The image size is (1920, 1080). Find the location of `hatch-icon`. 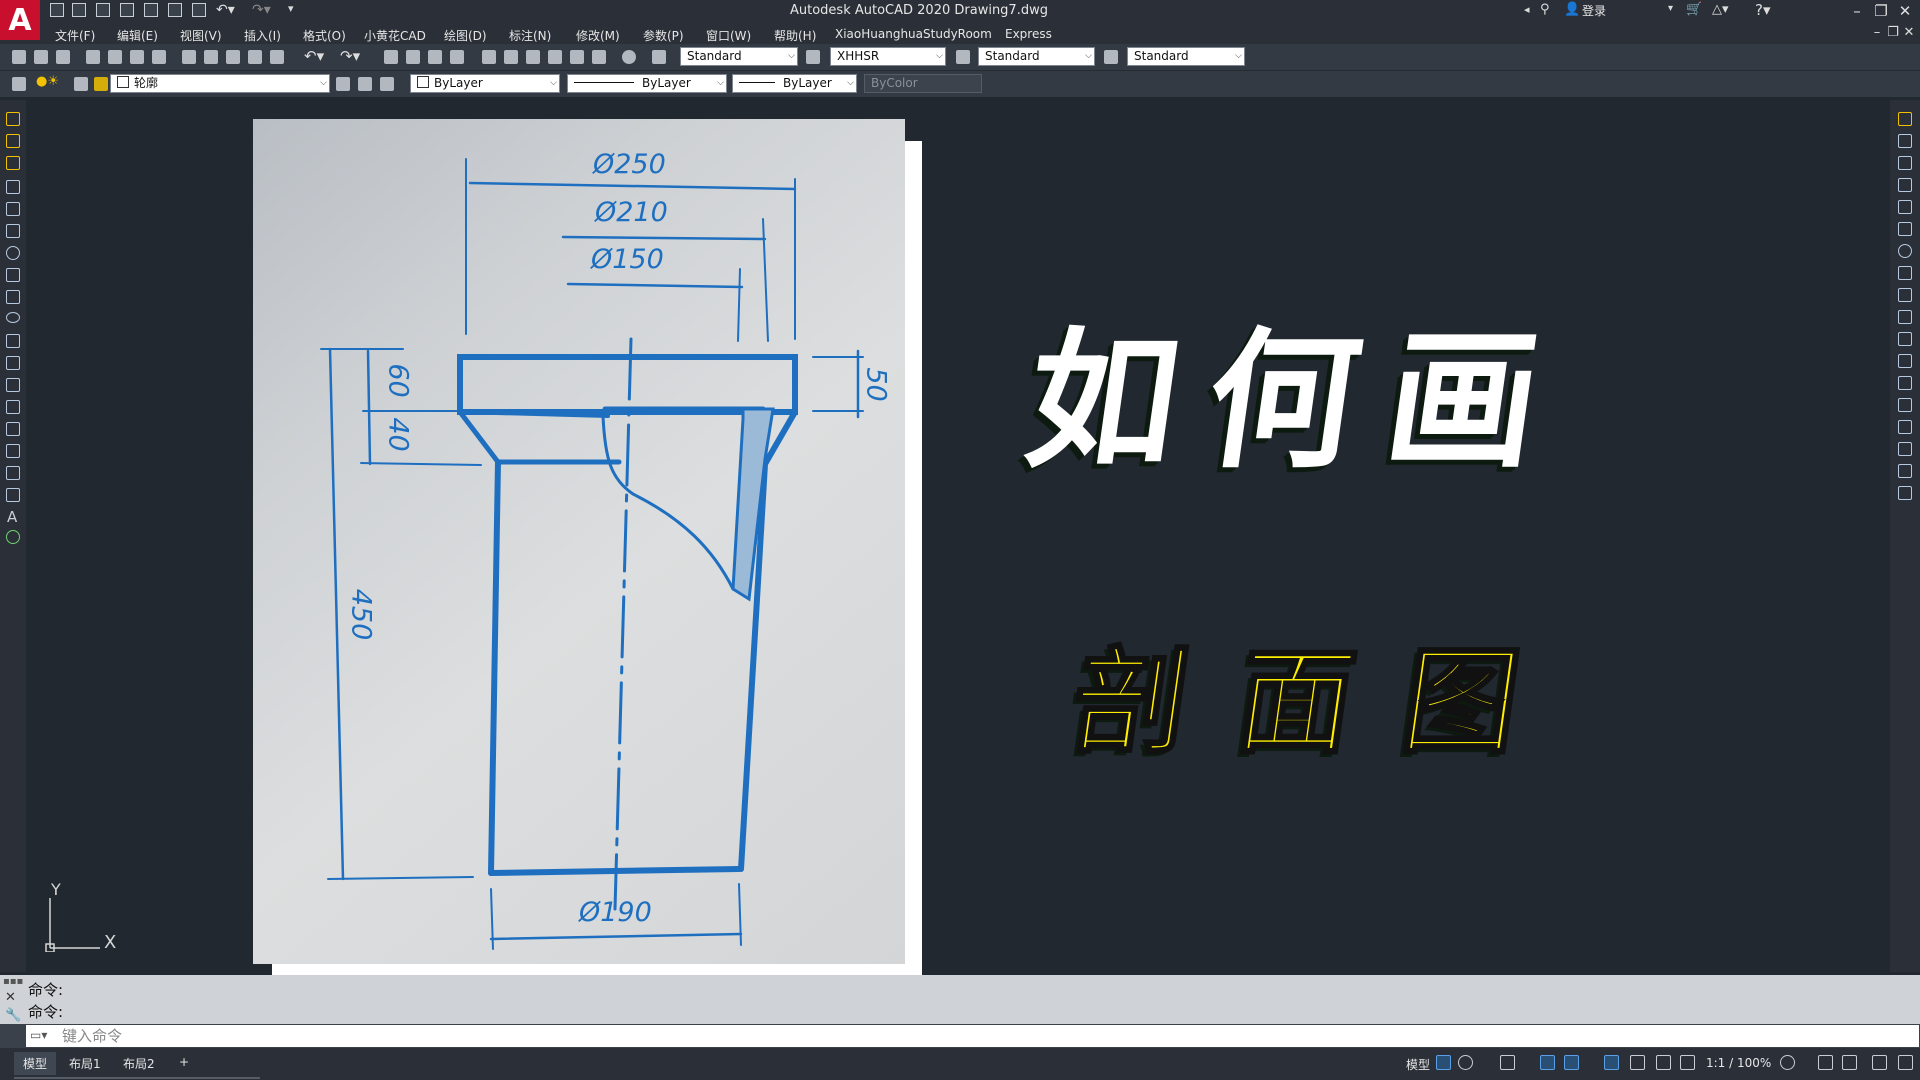

hatch-icon is located at coordinates (13, 429).